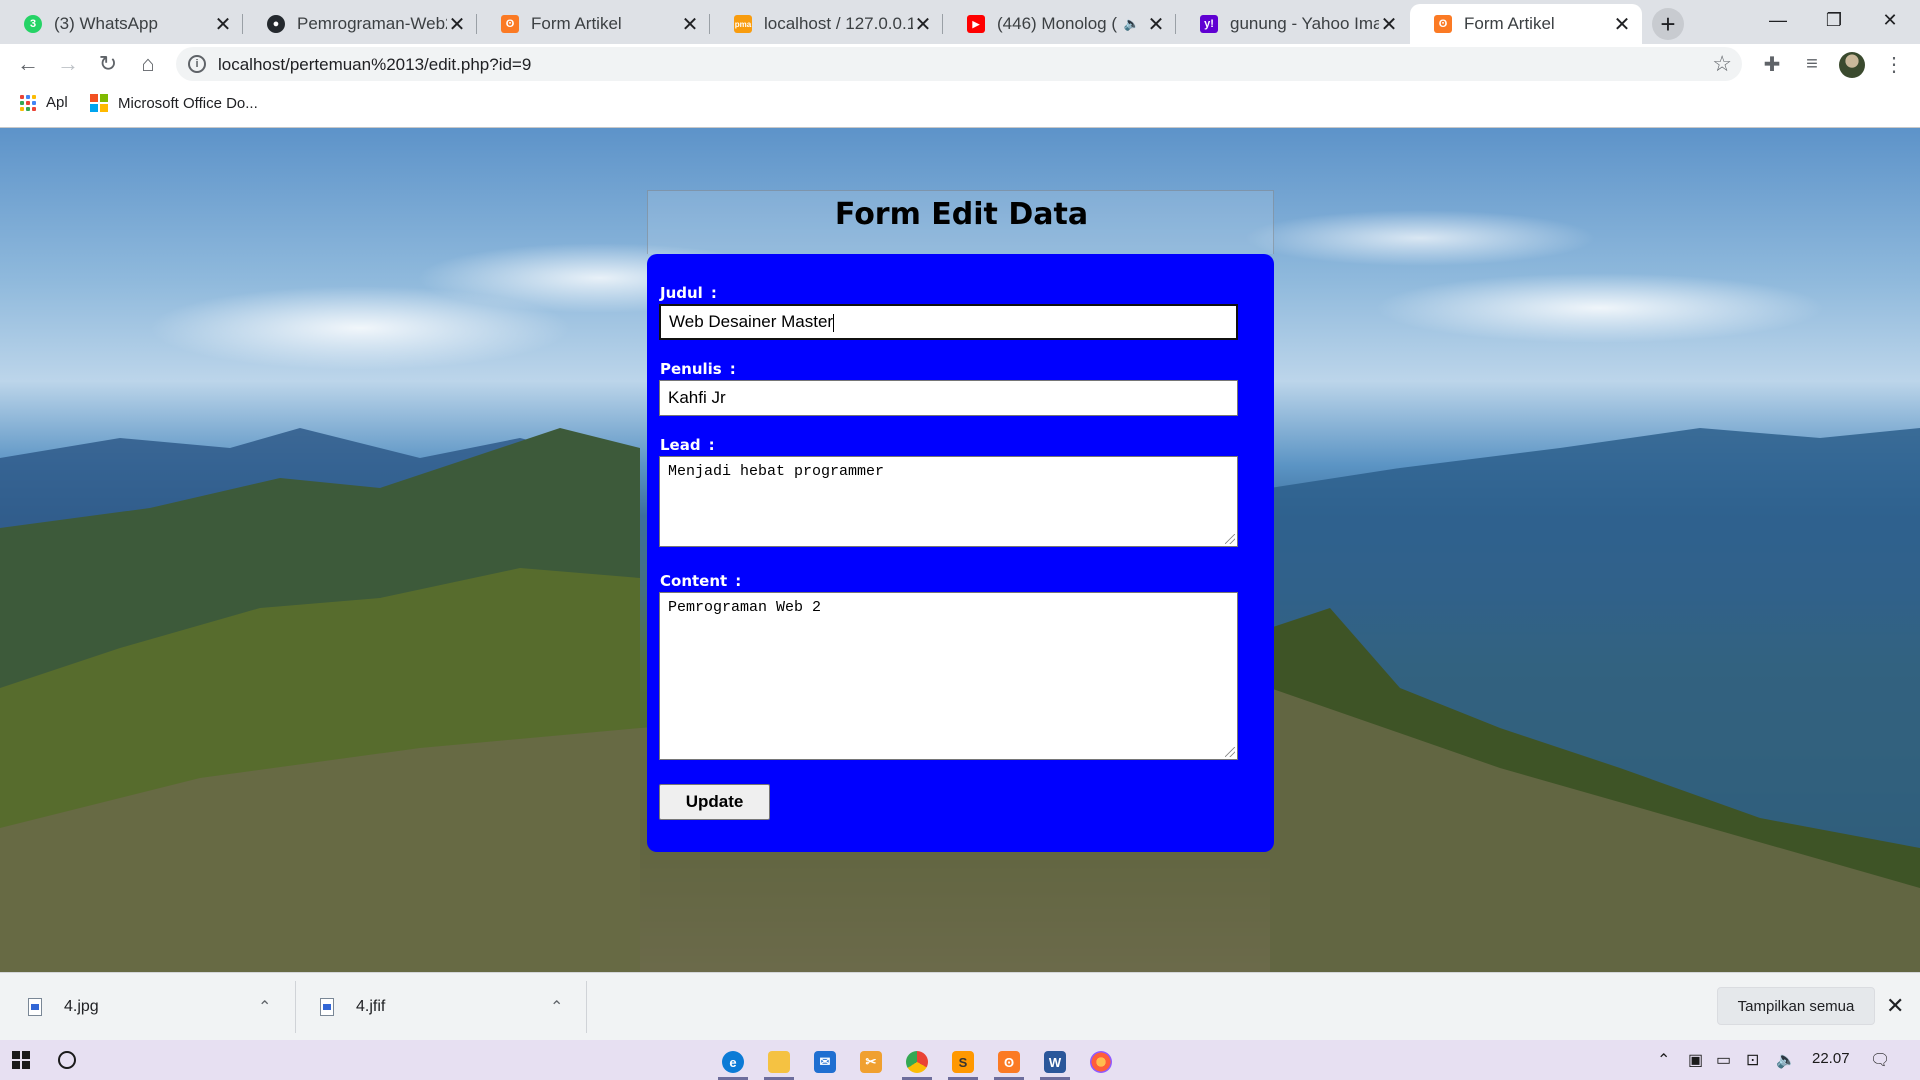 This screenshot has width=1920, height=1080. What do you see at coordinates (714, 802) in the screenshot?
I see `update-button: Update` at bounding box center [714, 802].